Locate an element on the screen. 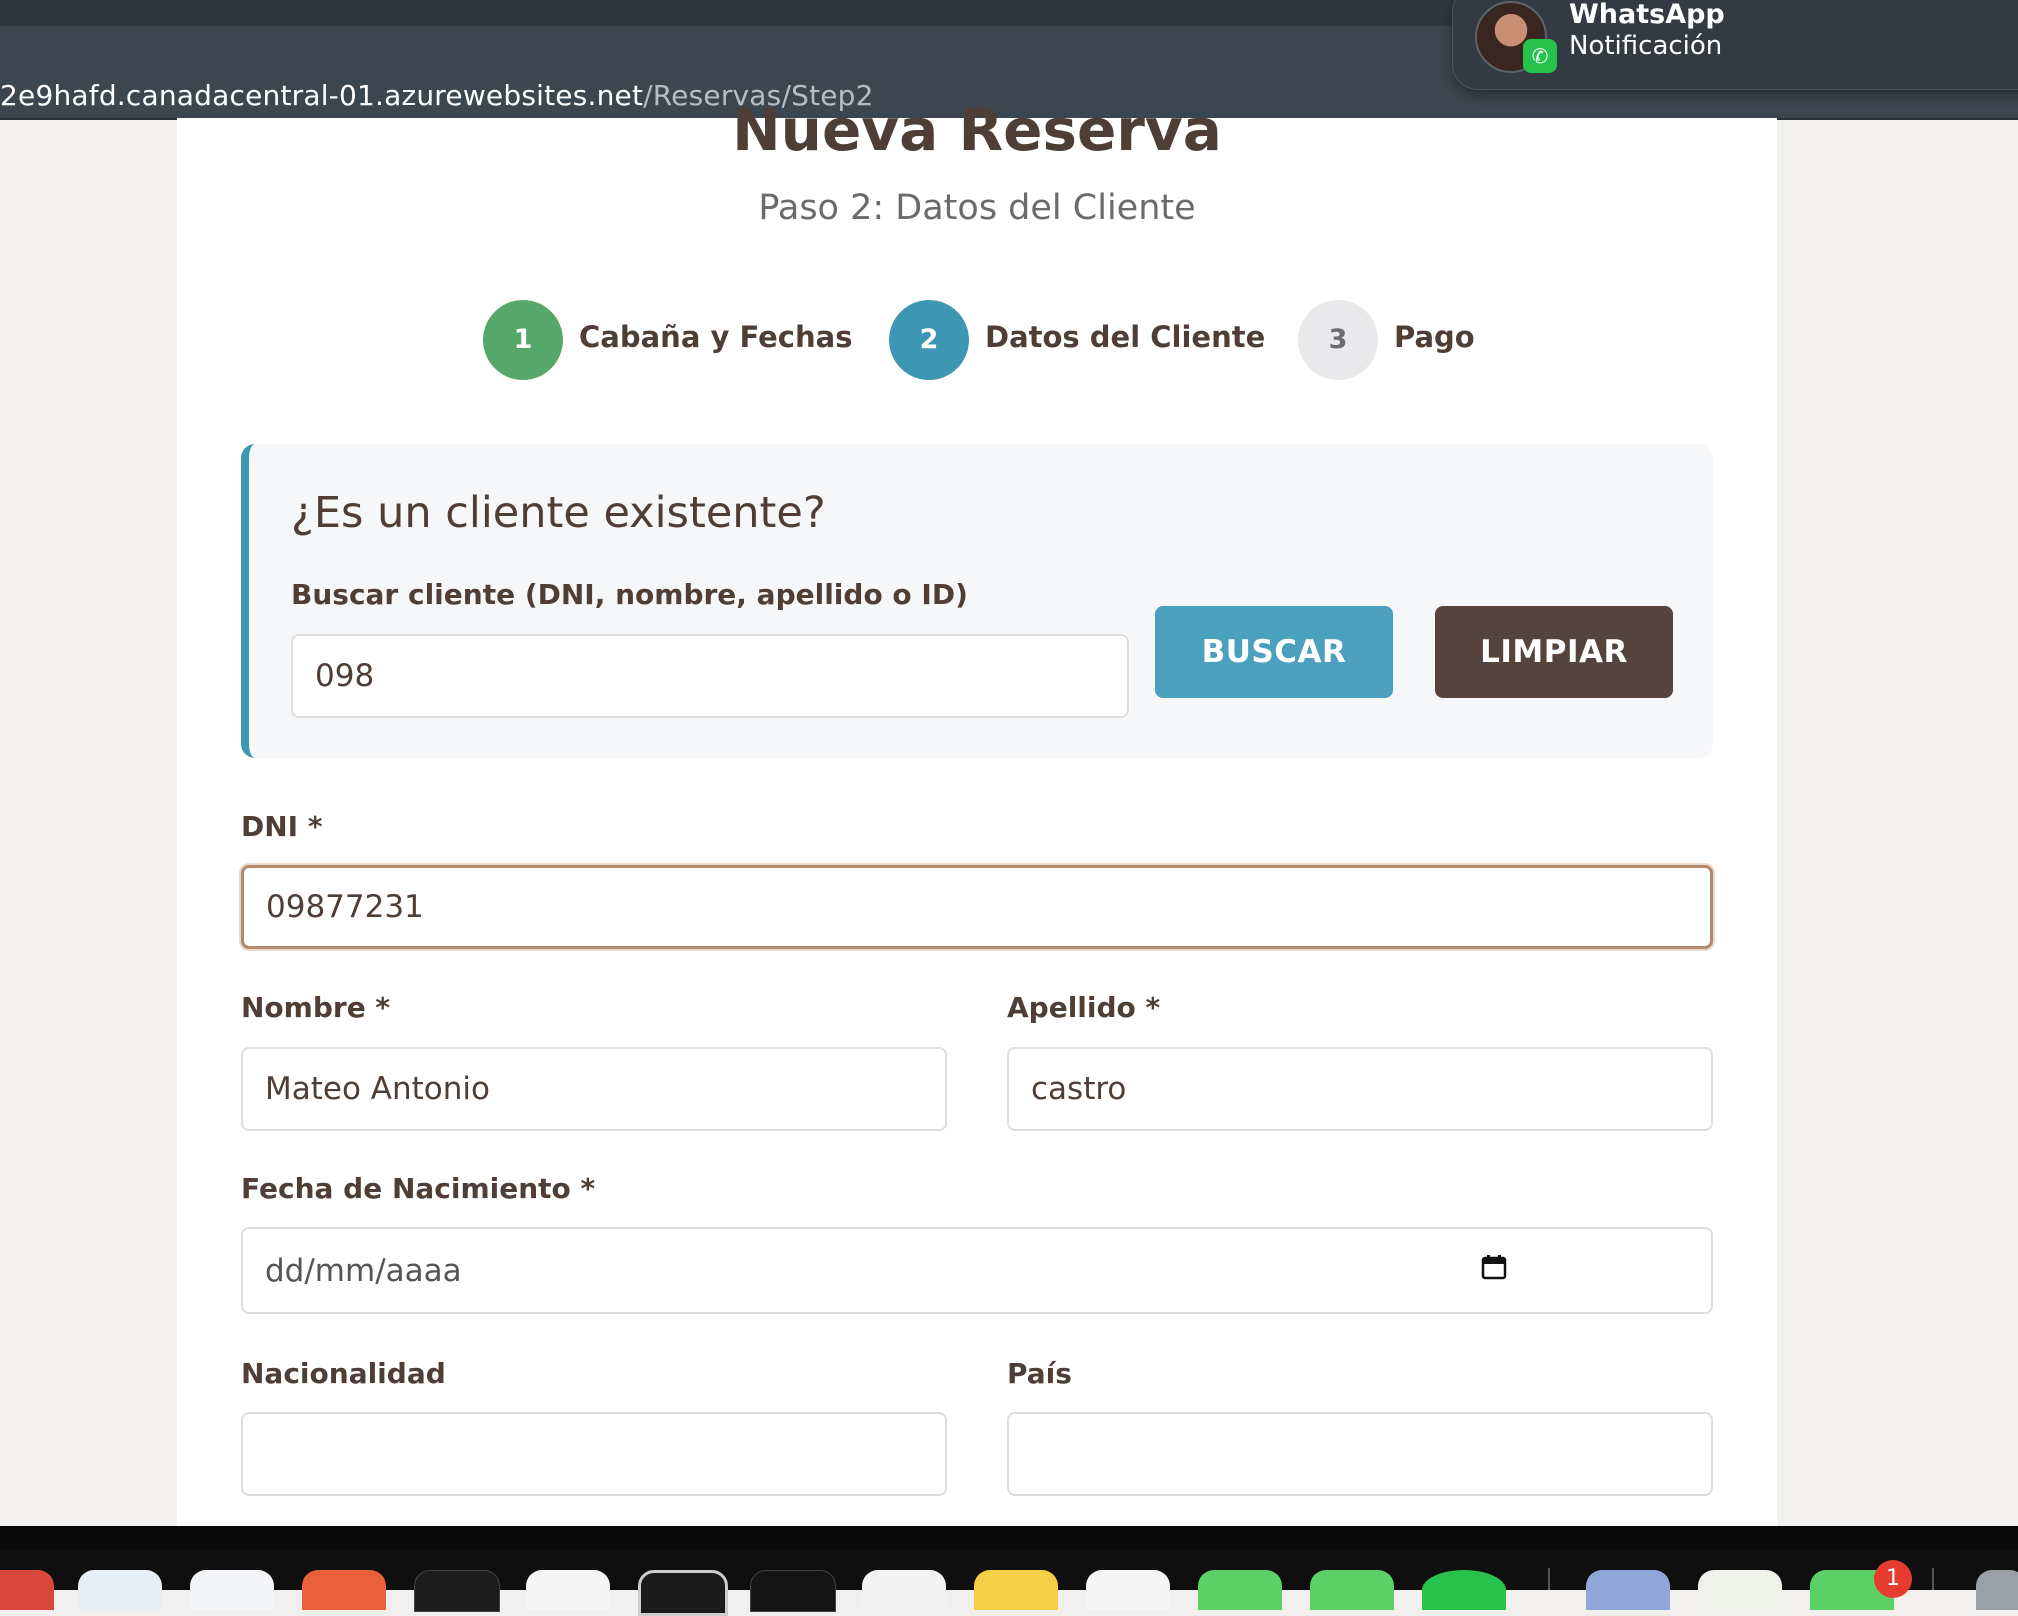 Image resolution: width=2018 pixels, height=1616 pixels. step-number: 2 is located at coordinates (929, 340).